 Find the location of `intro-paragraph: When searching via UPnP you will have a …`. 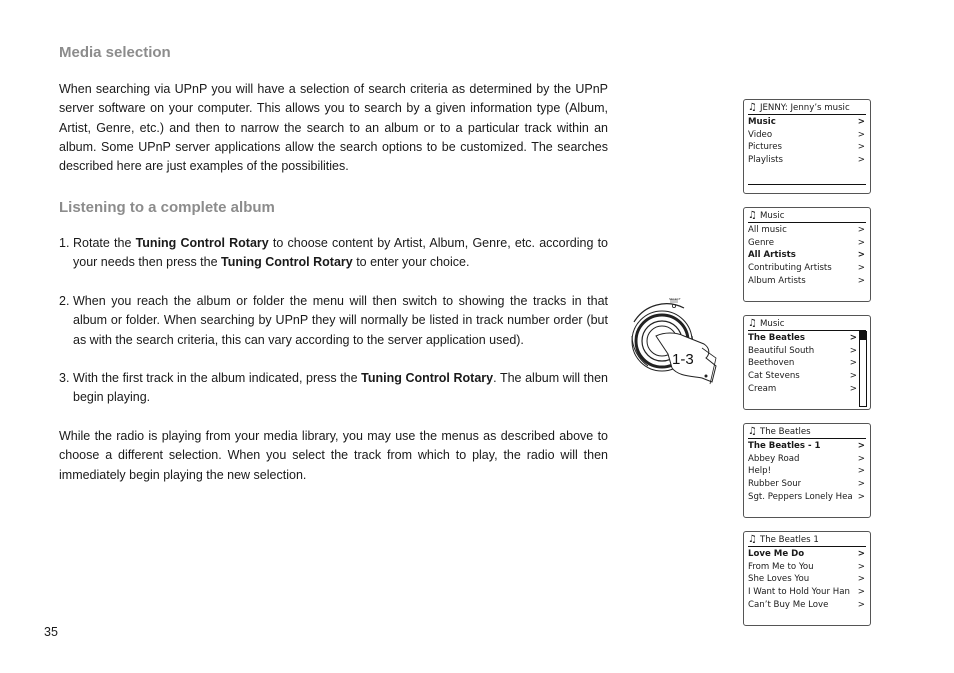

intro-paragraph: When searching via UPnP you will have a … is located at coordinates (333, 128).